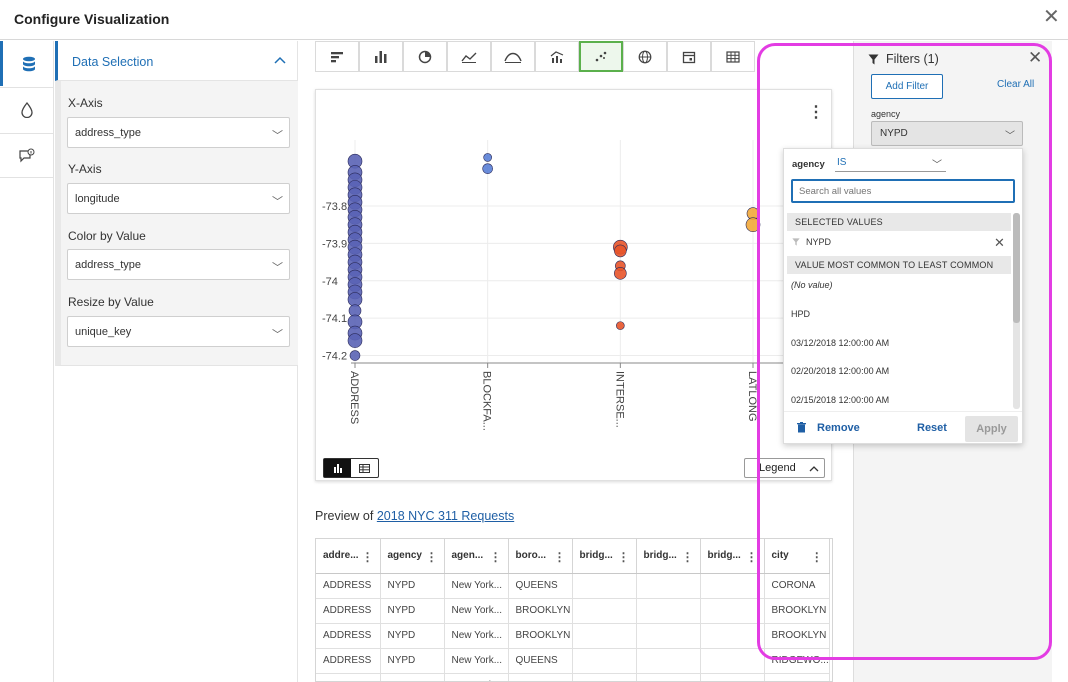 The width and height of the screenshot is (1068, 682). I want to click on chart-type-line, so click(469, 56).